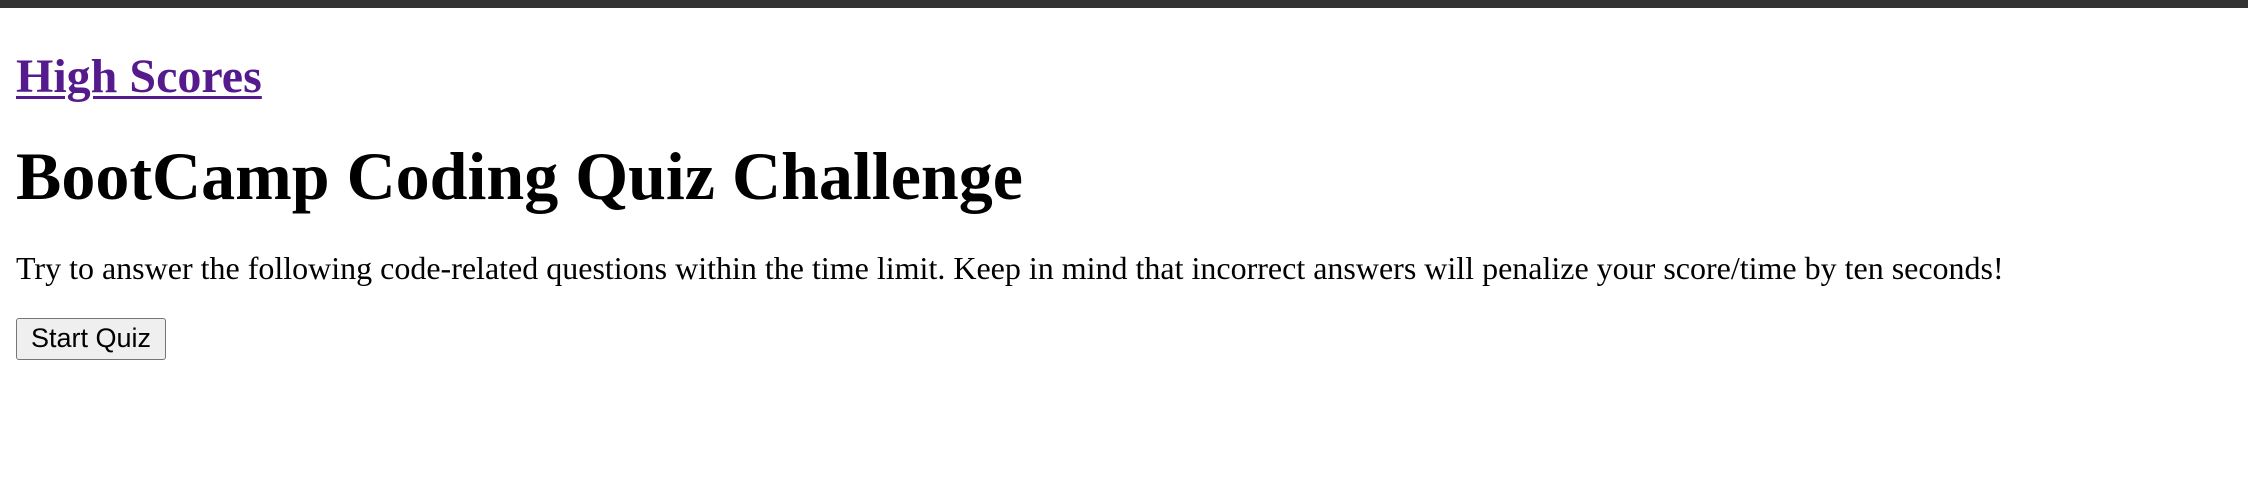 The image size is (2248, 502). Describe the element at coordinates (139, 77) in the screenshot. I see `high-scores-link: High Scores` at that location.